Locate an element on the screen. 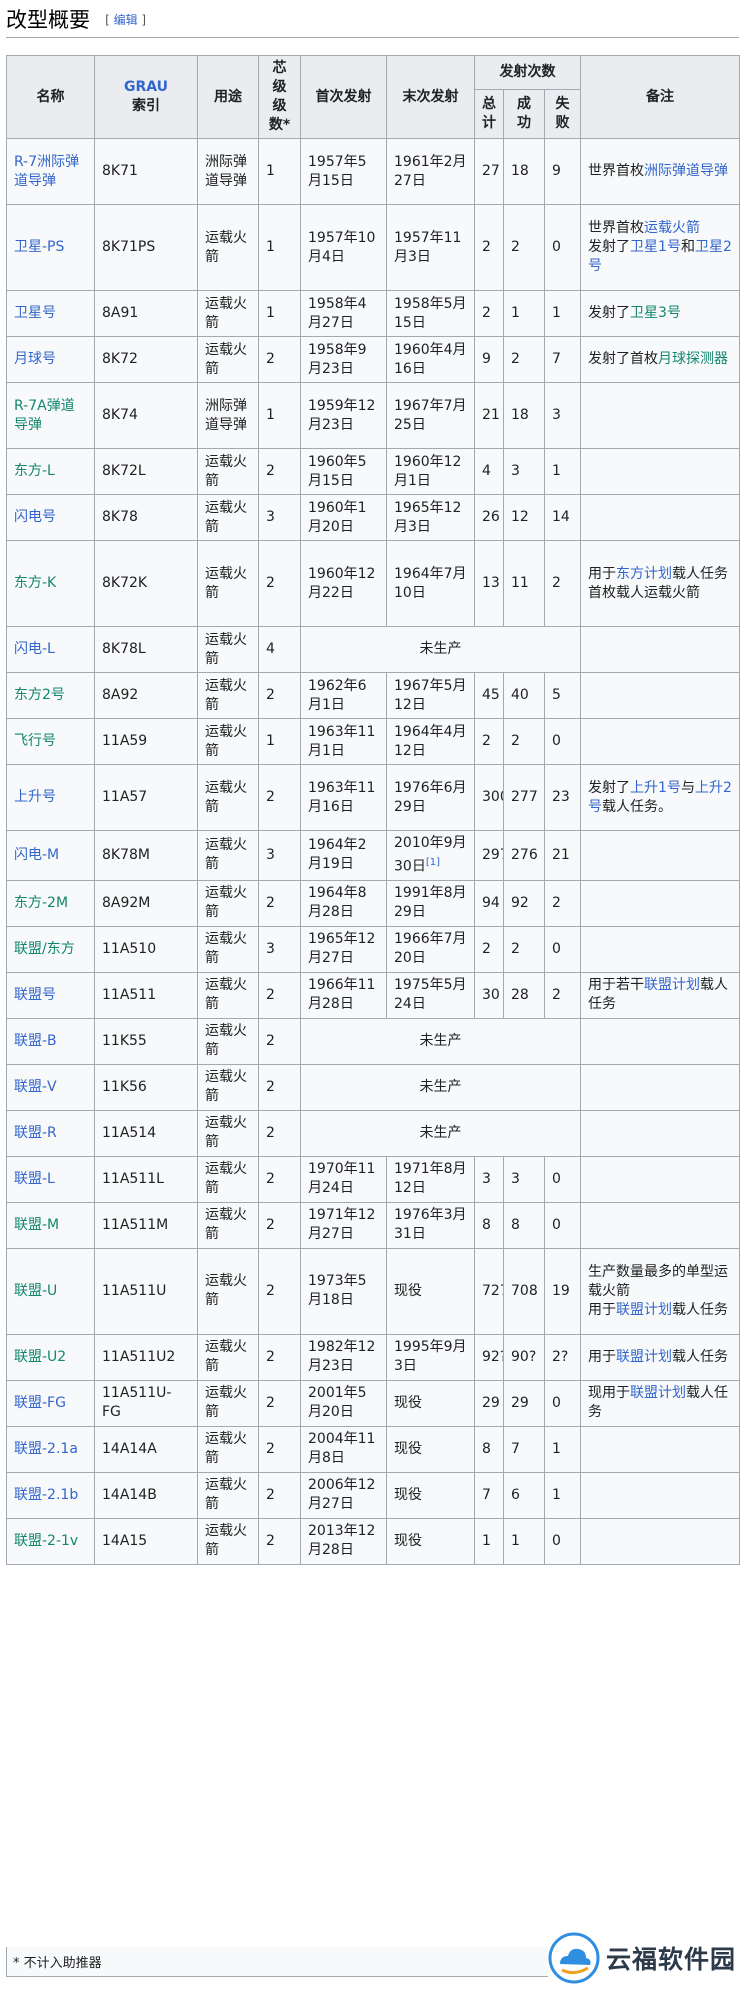 The height and width of the screenshot is (1995, 745). grau-link: GRAU is located at coordinates (146, 87).